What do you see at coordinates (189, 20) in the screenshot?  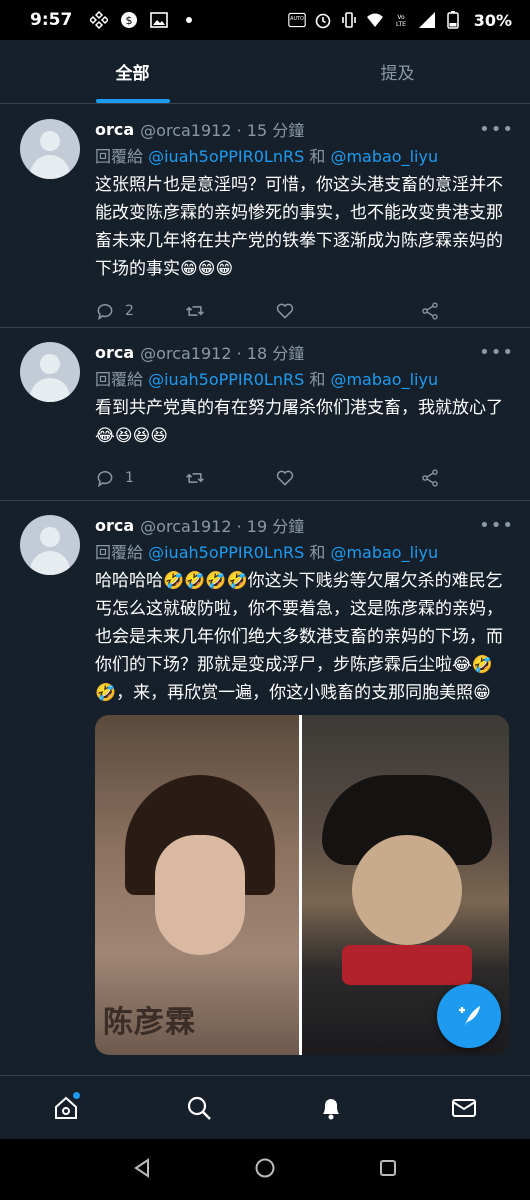 I see `notification-dot-icon` at bounding box center [189, 20].